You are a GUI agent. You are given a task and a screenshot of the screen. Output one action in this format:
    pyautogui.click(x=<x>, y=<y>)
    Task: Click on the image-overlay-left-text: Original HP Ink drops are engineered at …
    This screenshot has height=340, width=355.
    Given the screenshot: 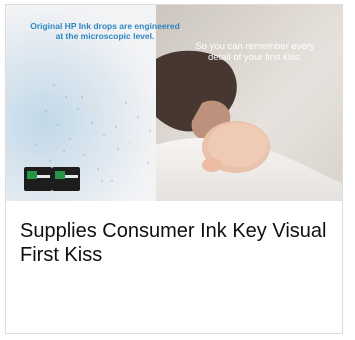 What is the action you would take?
    pyautogui.click(x=105, y=31)
    